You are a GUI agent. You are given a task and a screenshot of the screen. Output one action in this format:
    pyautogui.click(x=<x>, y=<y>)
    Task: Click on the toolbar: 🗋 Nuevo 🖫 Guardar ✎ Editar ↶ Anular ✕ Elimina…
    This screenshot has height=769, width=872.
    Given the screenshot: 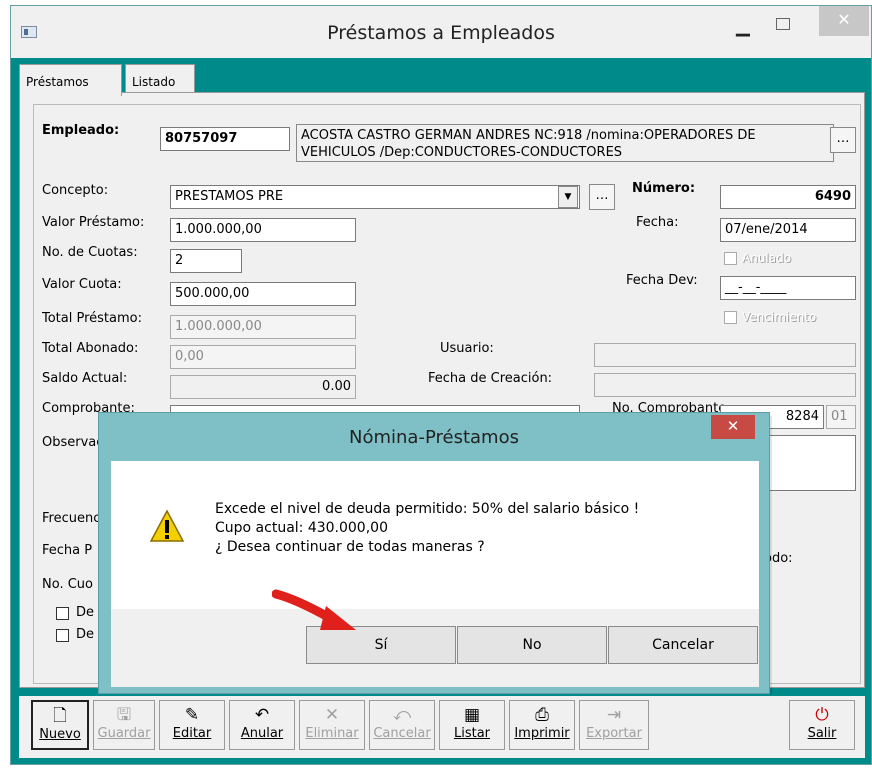 What is the action you would take?
    pyautogui.click(x=442, y=727)
    